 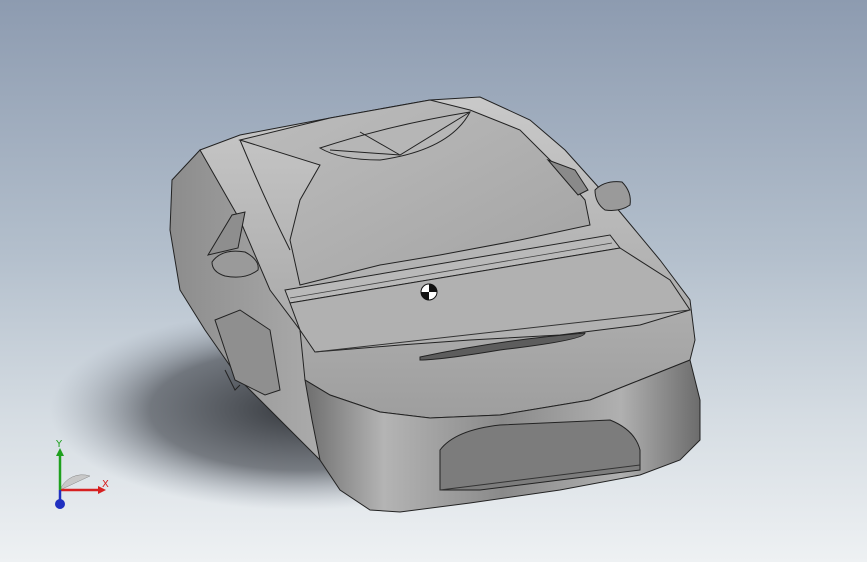 I want to click on orientation-triad: X Y, so click(x=80, y=478).